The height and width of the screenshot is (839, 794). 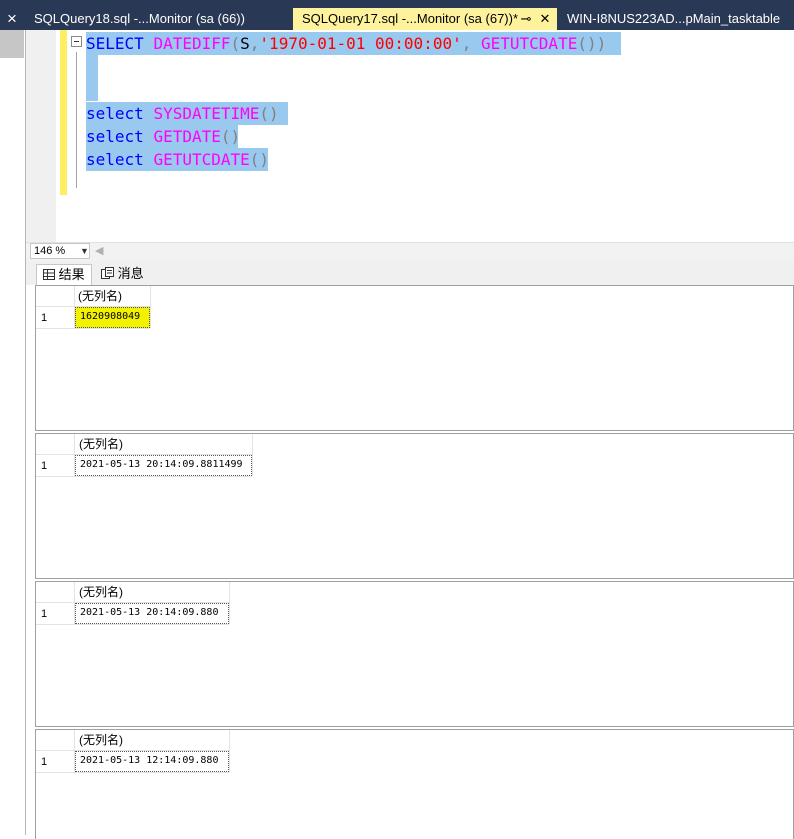 I want to click on grid-icon, so click(x=49, y=274).